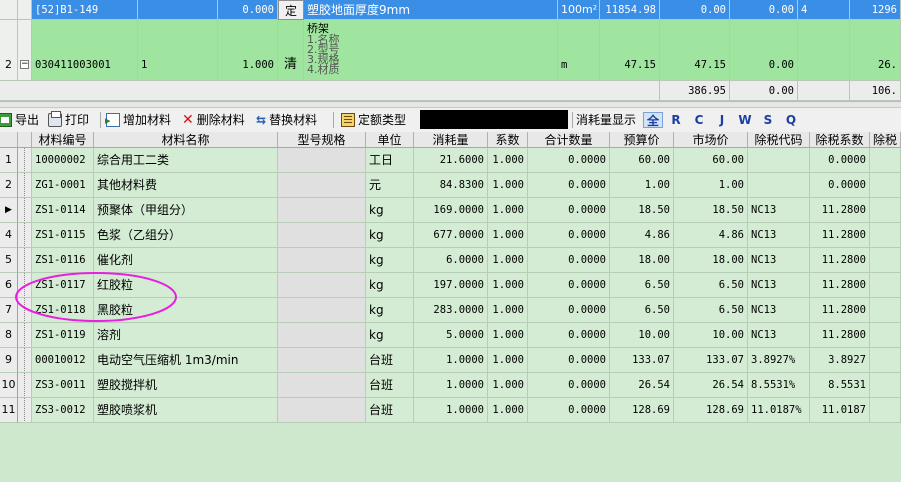 Image resolution: width=901 pixels, height=482 pixels. Describe the element at coordinates (291, 50) in the screenshot. I see `row2-type: 清` at that location.